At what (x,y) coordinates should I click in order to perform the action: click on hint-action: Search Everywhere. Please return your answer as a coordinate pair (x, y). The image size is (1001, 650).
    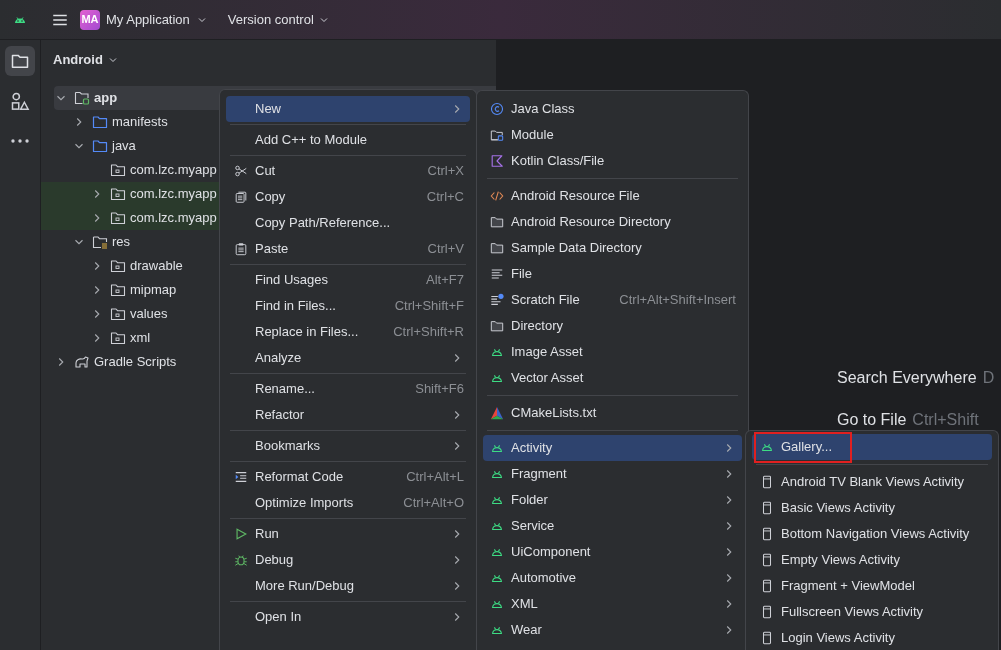
    Looking at the image, I should click on (907, 378).